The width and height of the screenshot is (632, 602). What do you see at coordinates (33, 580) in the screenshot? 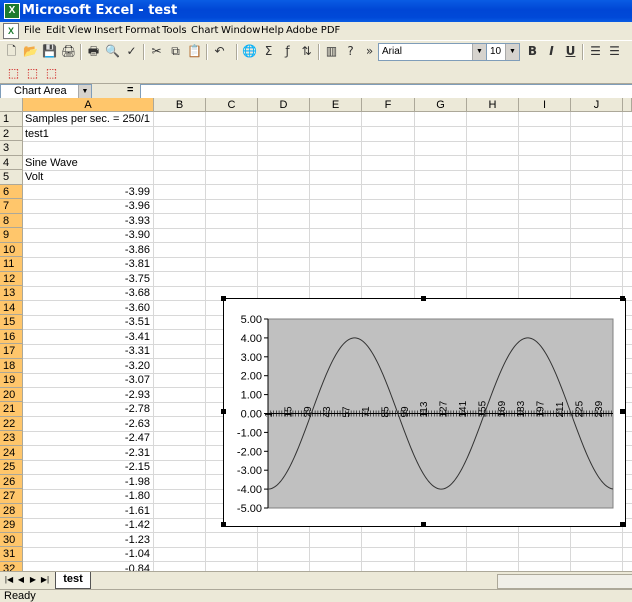
I see `next-sheet-icon: ▶` at bounding box center [33, 580].